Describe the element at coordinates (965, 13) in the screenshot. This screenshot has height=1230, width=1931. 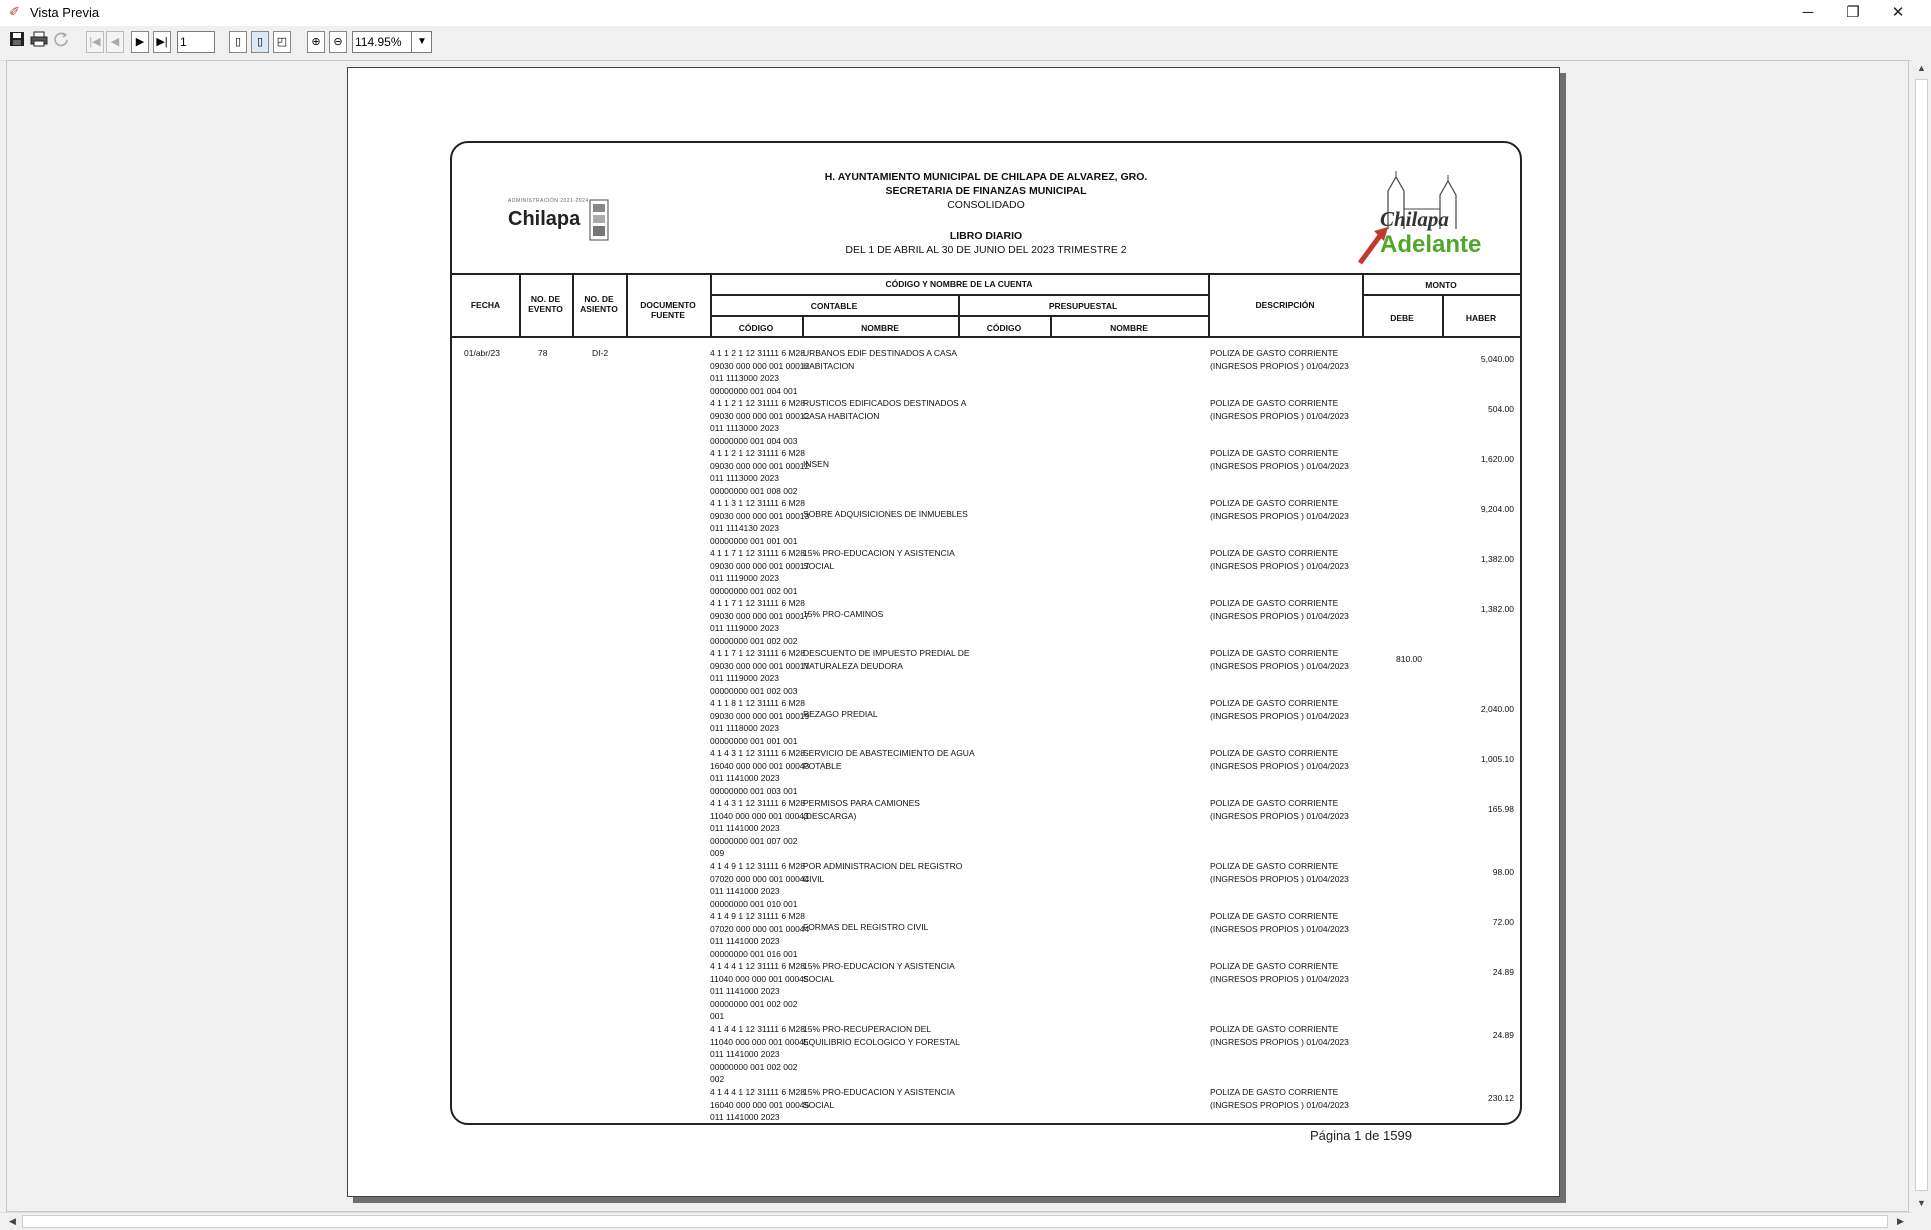
I see `title-bar: ✐ Vista Previa ─ ❐ ✕` at that location.